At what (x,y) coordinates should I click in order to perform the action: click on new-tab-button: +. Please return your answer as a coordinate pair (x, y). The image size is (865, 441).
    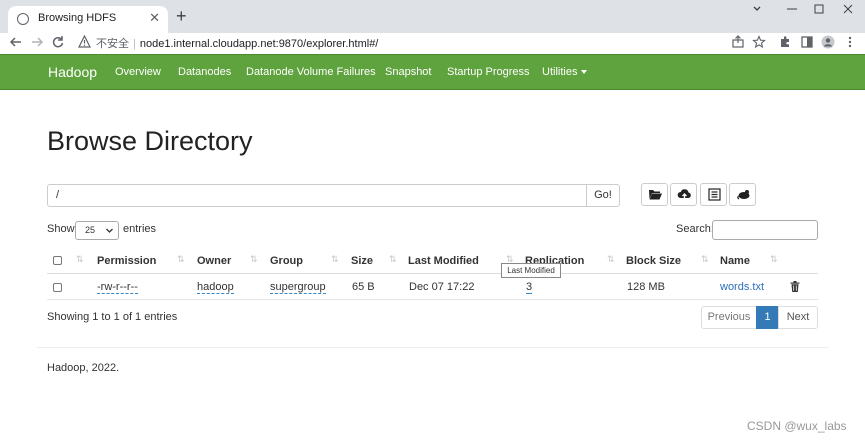
    Looking at the image, I should click on (181, 16).